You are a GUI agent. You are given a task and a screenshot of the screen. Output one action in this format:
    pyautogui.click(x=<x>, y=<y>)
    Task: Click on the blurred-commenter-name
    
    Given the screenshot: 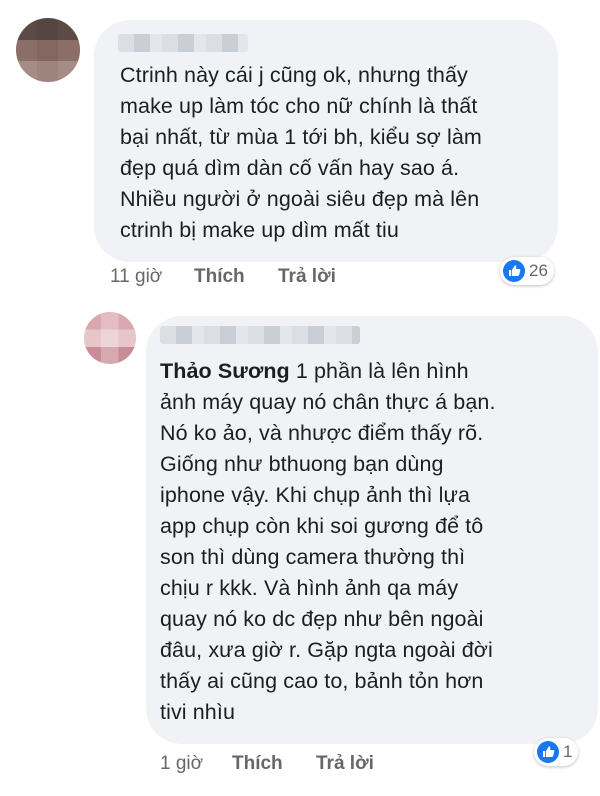 What is the action you would take?
    pyautogui.click(x=183, y=43)
    